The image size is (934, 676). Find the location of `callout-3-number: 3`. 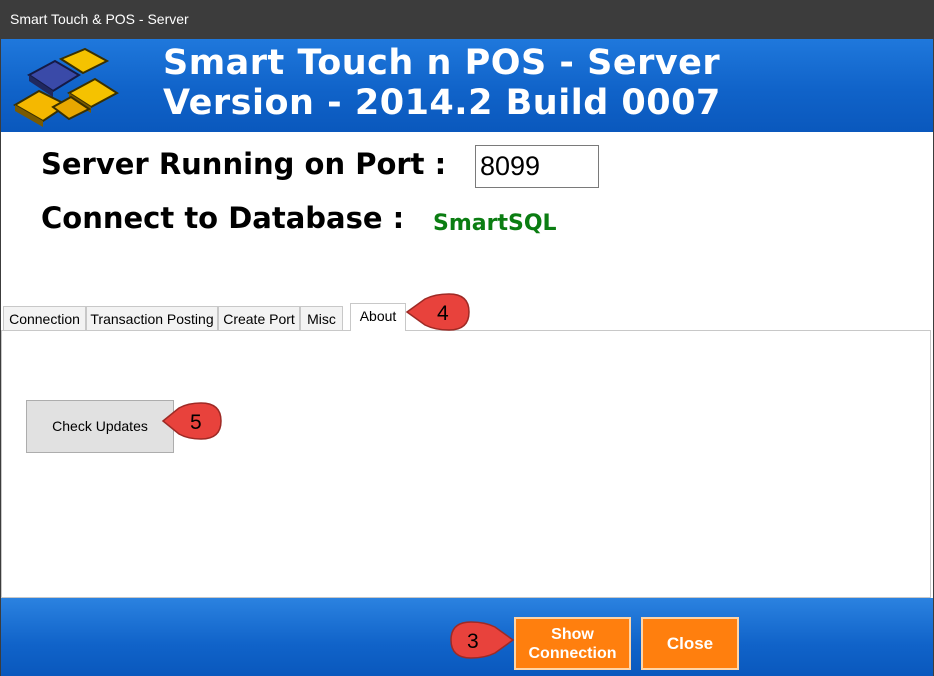

callout-3-number: 3 is located at coordinates (473, 641).